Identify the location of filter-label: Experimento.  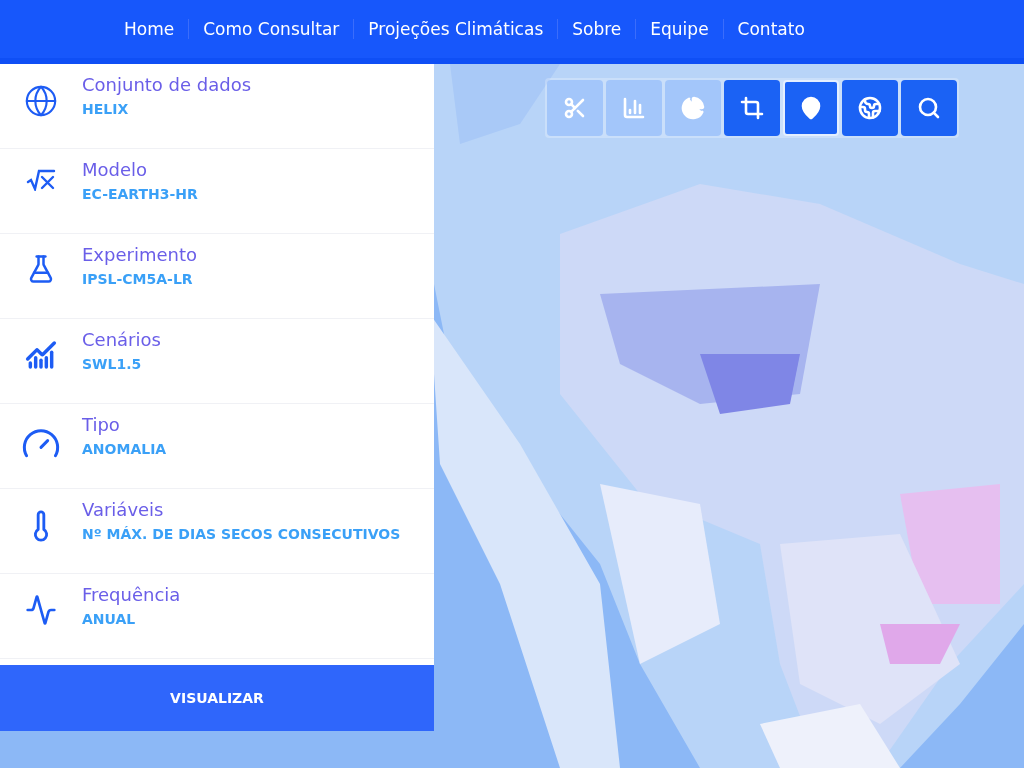
(139, 254).